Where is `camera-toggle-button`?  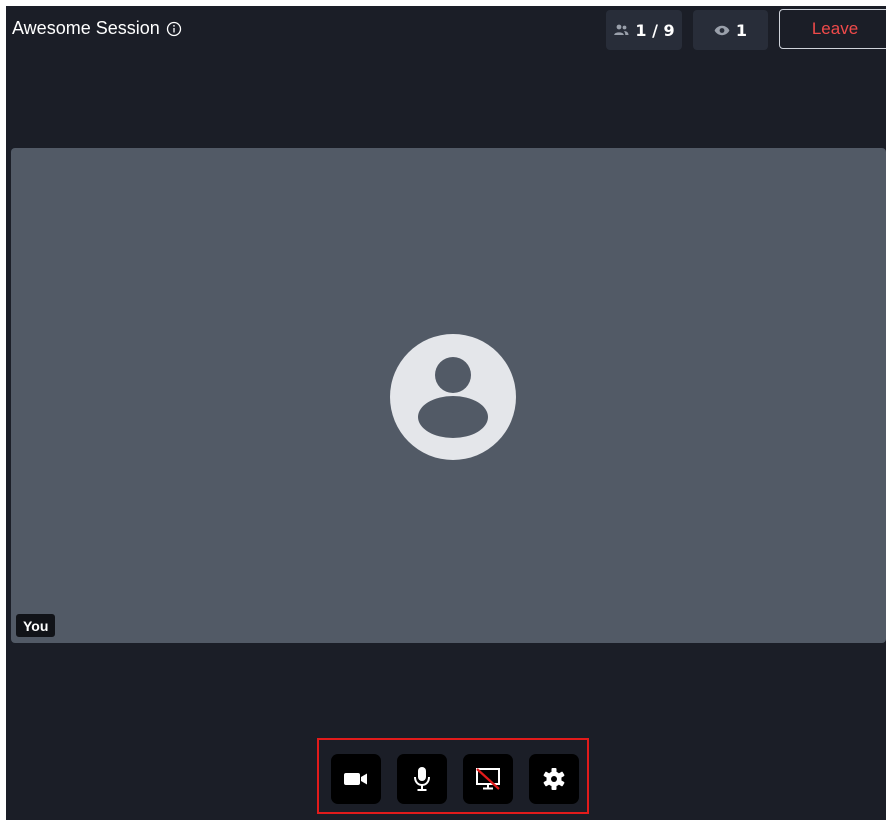
camera-toggle-button is located at coordinates (356, 779).